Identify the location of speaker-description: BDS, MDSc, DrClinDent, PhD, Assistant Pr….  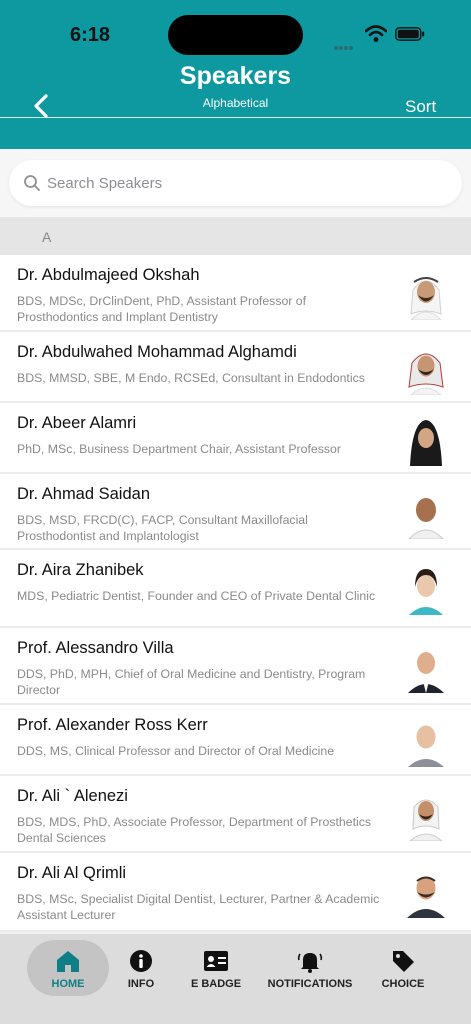
(162, 309).